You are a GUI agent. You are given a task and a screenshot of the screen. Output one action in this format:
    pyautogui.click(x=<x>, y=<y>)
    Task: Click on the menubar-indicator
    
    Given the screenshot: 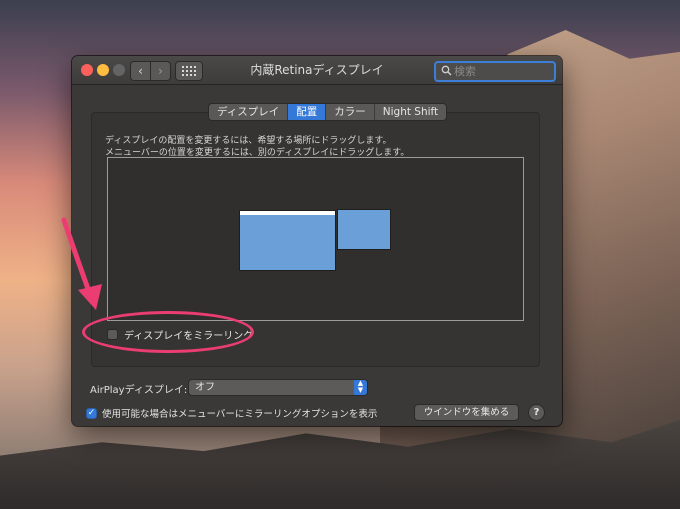 What is the action you would take?
    pyautogui.click(x=287, y=213)
    